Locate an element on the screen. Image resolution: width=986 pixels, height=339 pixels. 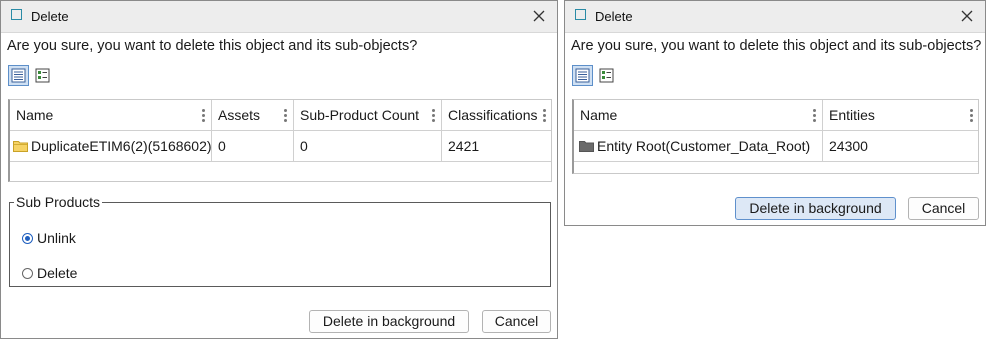
column-header-classifications: Classifications is located at coordinates (497, 115).